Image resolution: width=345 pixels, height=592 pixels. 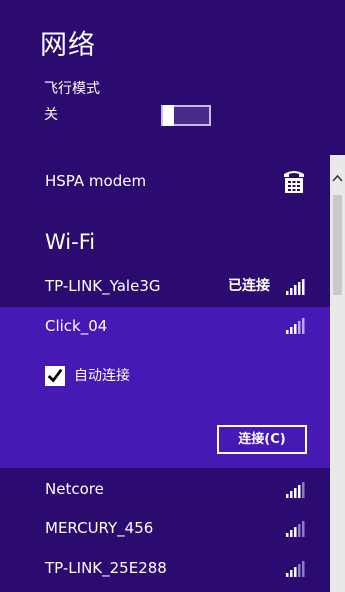 I want to click on network-name: Netcore, so click(x=74, y=489).